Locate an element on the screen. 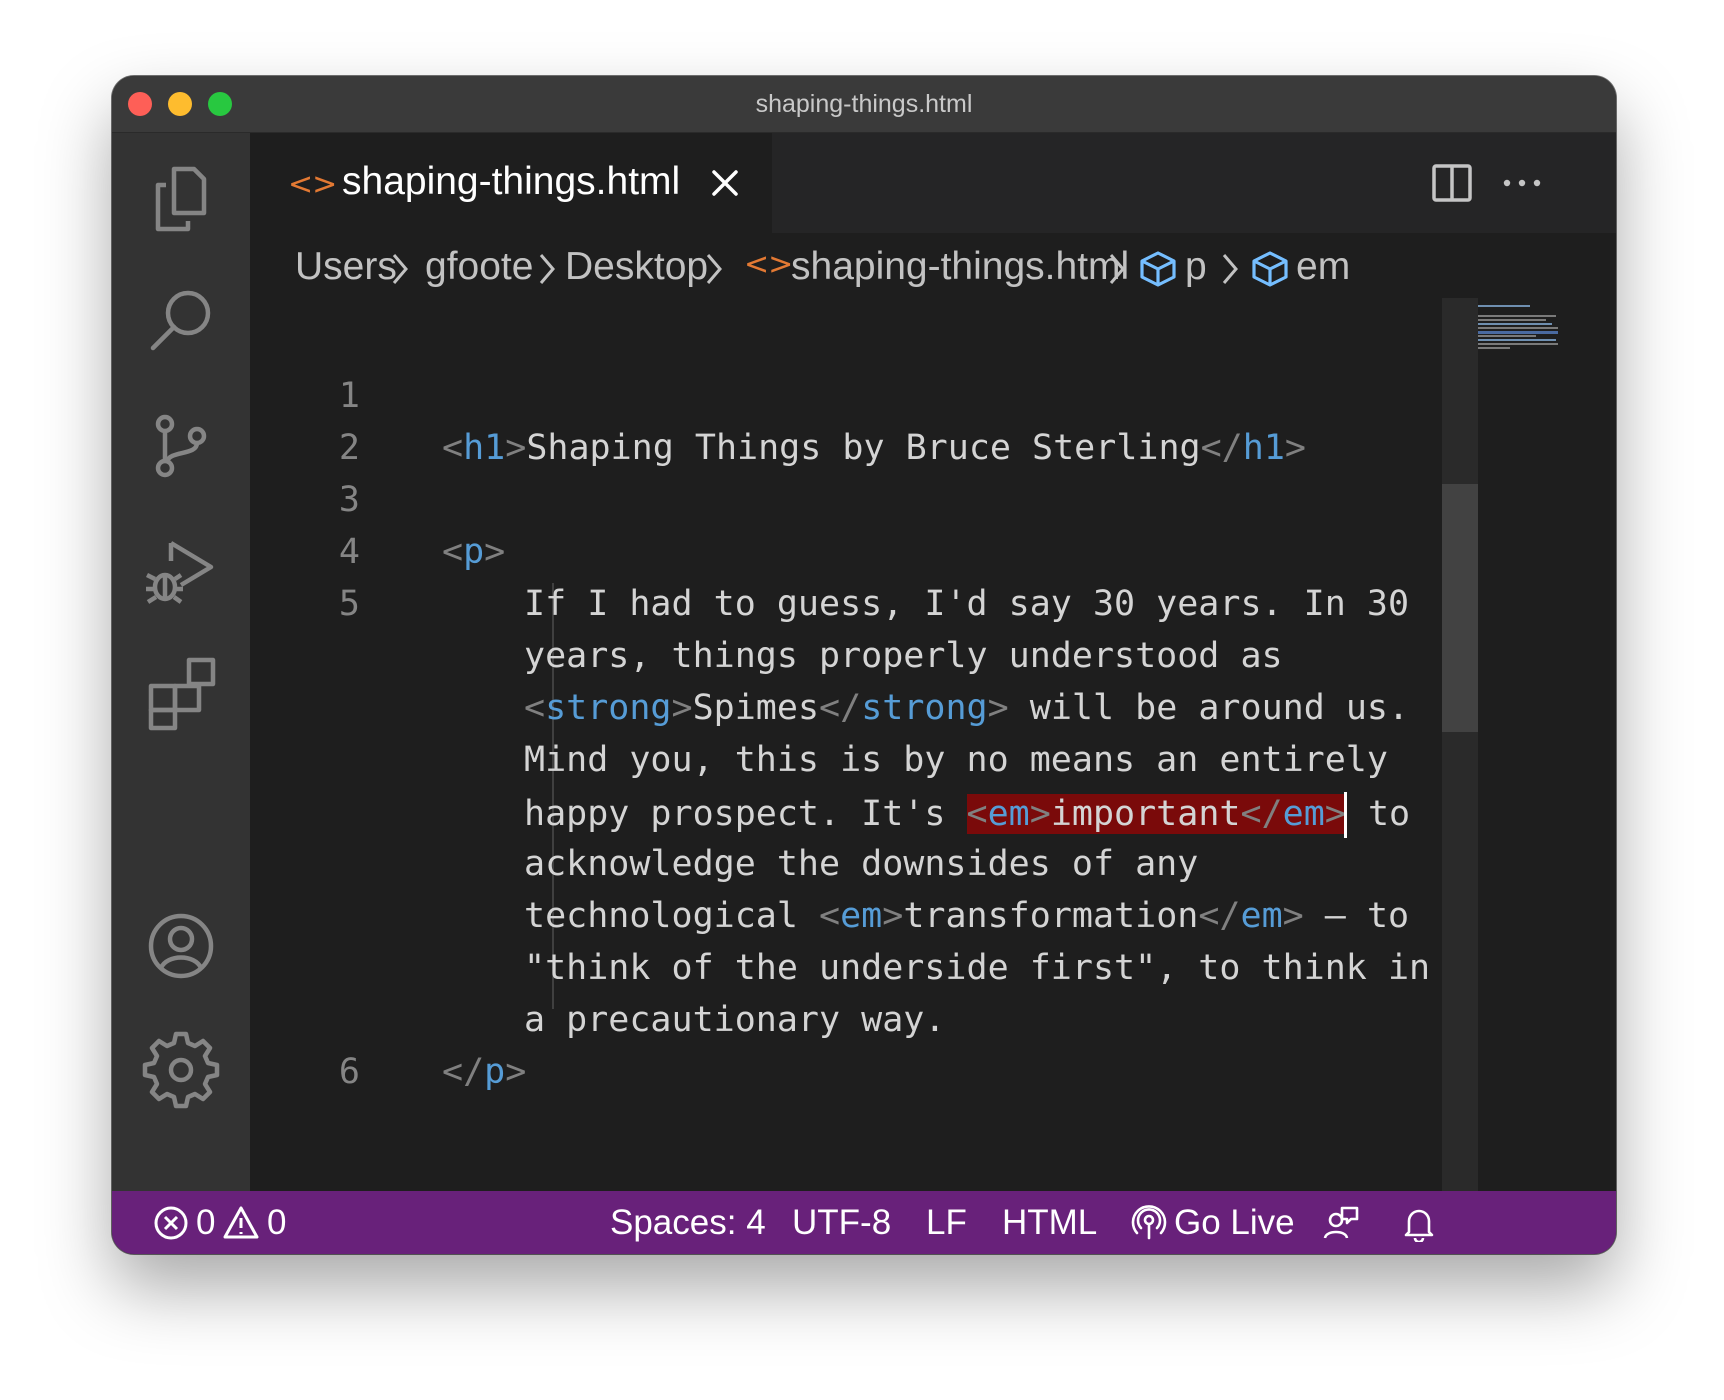 This screenshot has height=1400, width=1724. code-wrap-9: a precautionary way. is located at coordinates (735, 1020).